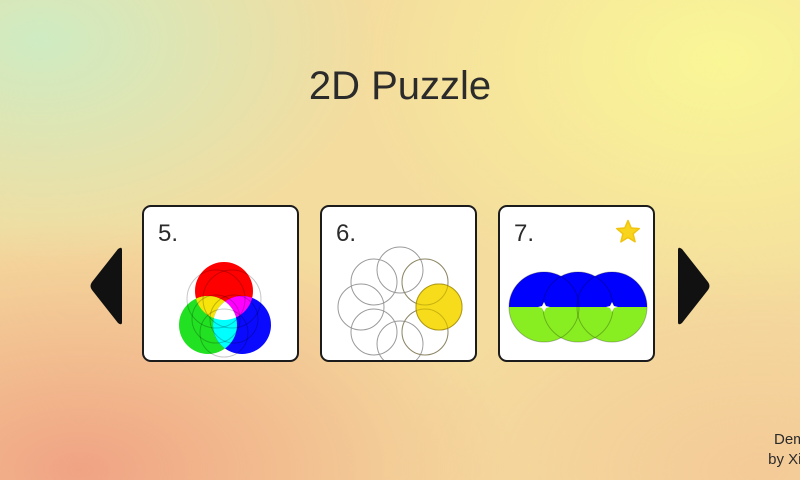 The image size is (800, 480). I want to click on next-arrow-icon, so click(693, 286).